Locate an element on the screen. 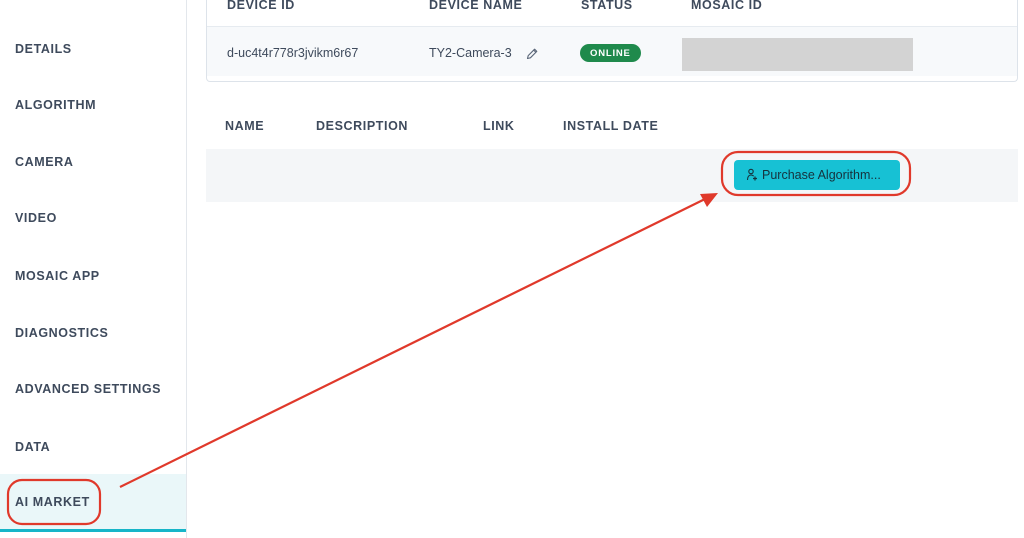  purchase-algorithm-icon is located at coordinates (752, 175).